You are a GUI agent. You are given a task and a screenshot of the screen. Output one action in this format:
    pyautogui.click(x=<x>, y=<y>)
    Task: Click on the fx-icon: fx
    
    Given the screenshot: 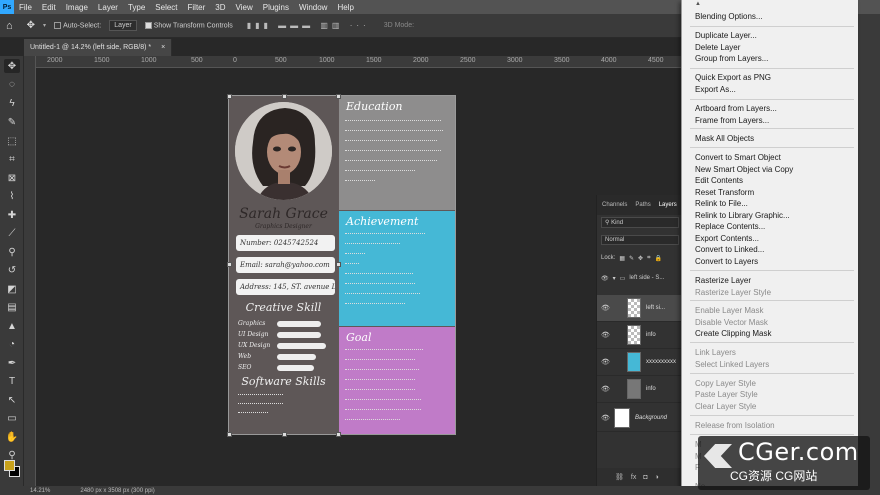 What is the action you would take?
    pyautogui.click(x=633, y=477)
    